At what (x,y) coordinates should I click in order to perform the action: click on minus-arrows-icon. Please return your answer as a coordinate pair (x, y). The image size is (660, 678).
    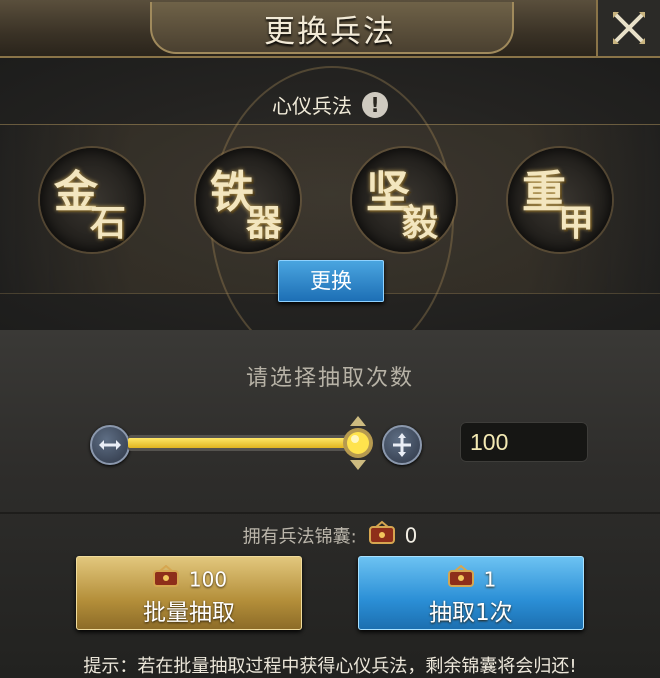
    Looking at the image, I should click on (110, 445).